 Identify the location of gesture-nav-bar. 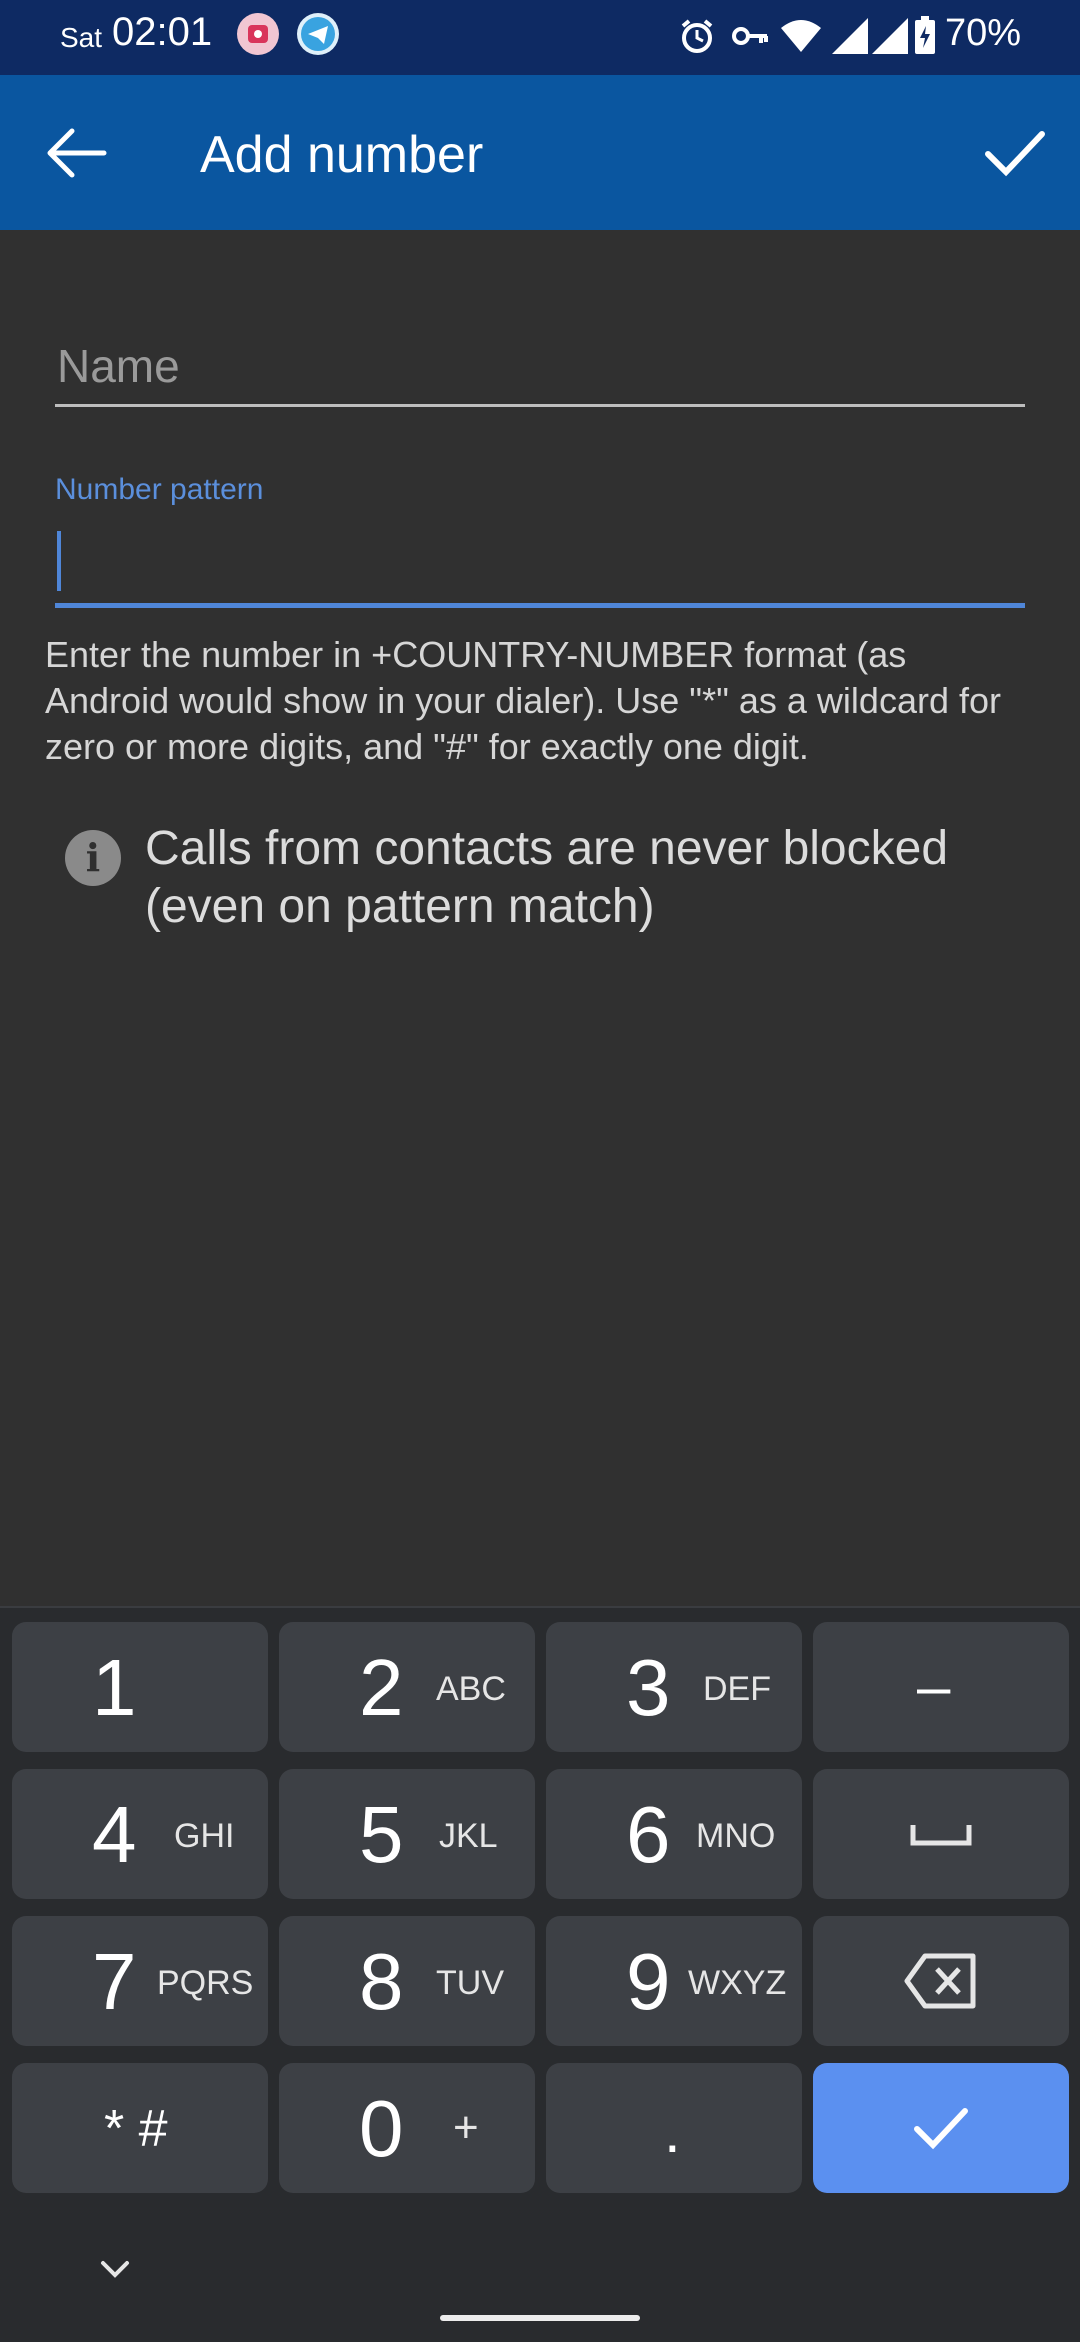
(540, 2318).